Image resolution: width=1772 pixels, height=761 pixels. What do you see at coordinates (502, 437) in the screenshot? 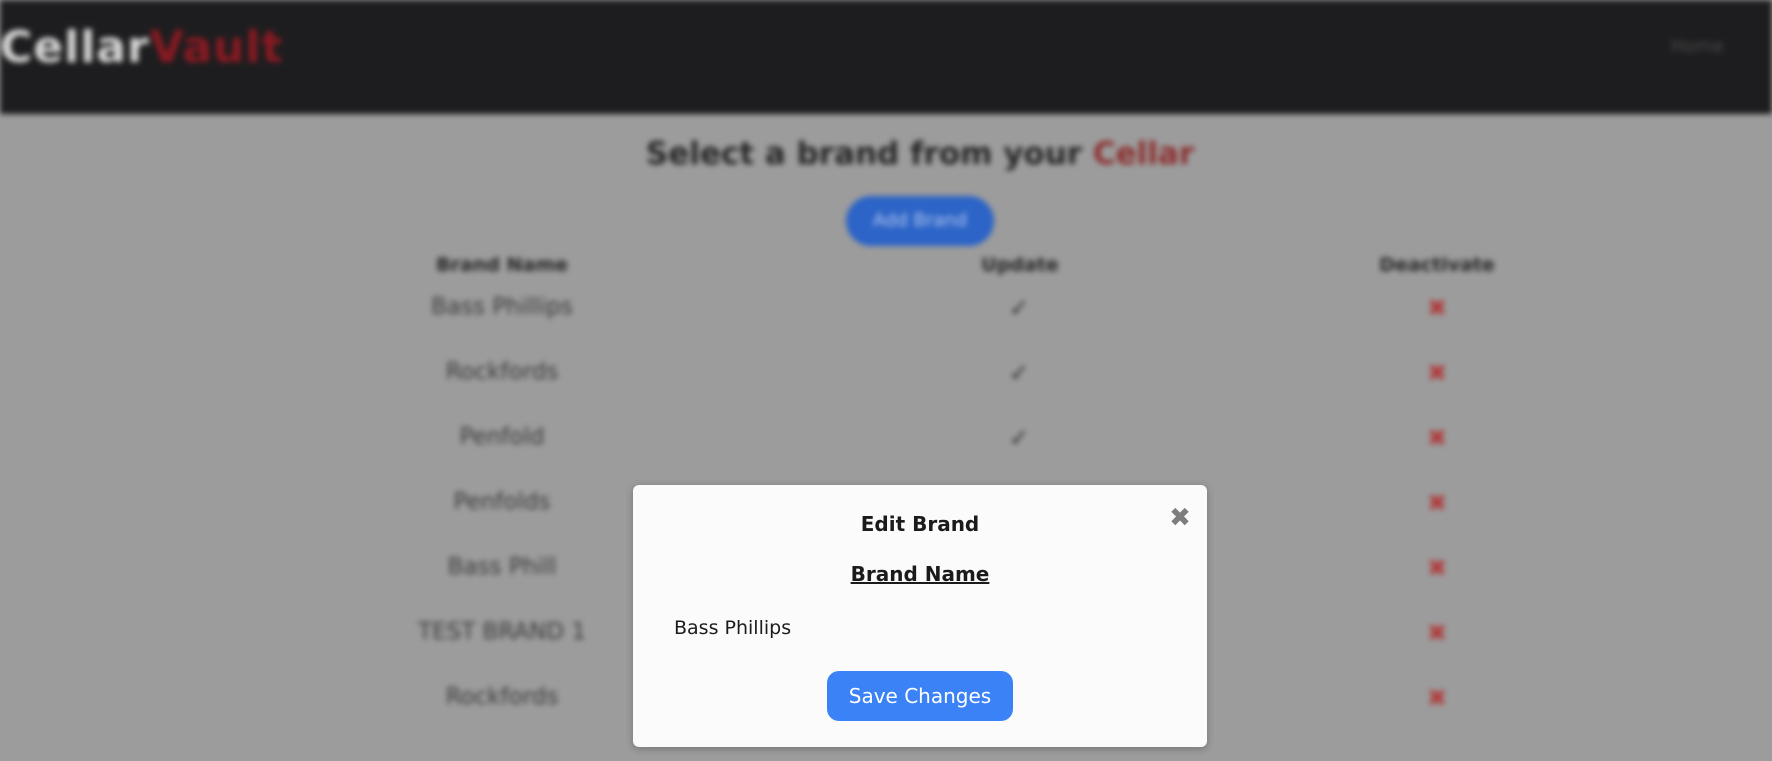
I see `table-row-brand-name: Penfold` at bounding box center [502, 437].